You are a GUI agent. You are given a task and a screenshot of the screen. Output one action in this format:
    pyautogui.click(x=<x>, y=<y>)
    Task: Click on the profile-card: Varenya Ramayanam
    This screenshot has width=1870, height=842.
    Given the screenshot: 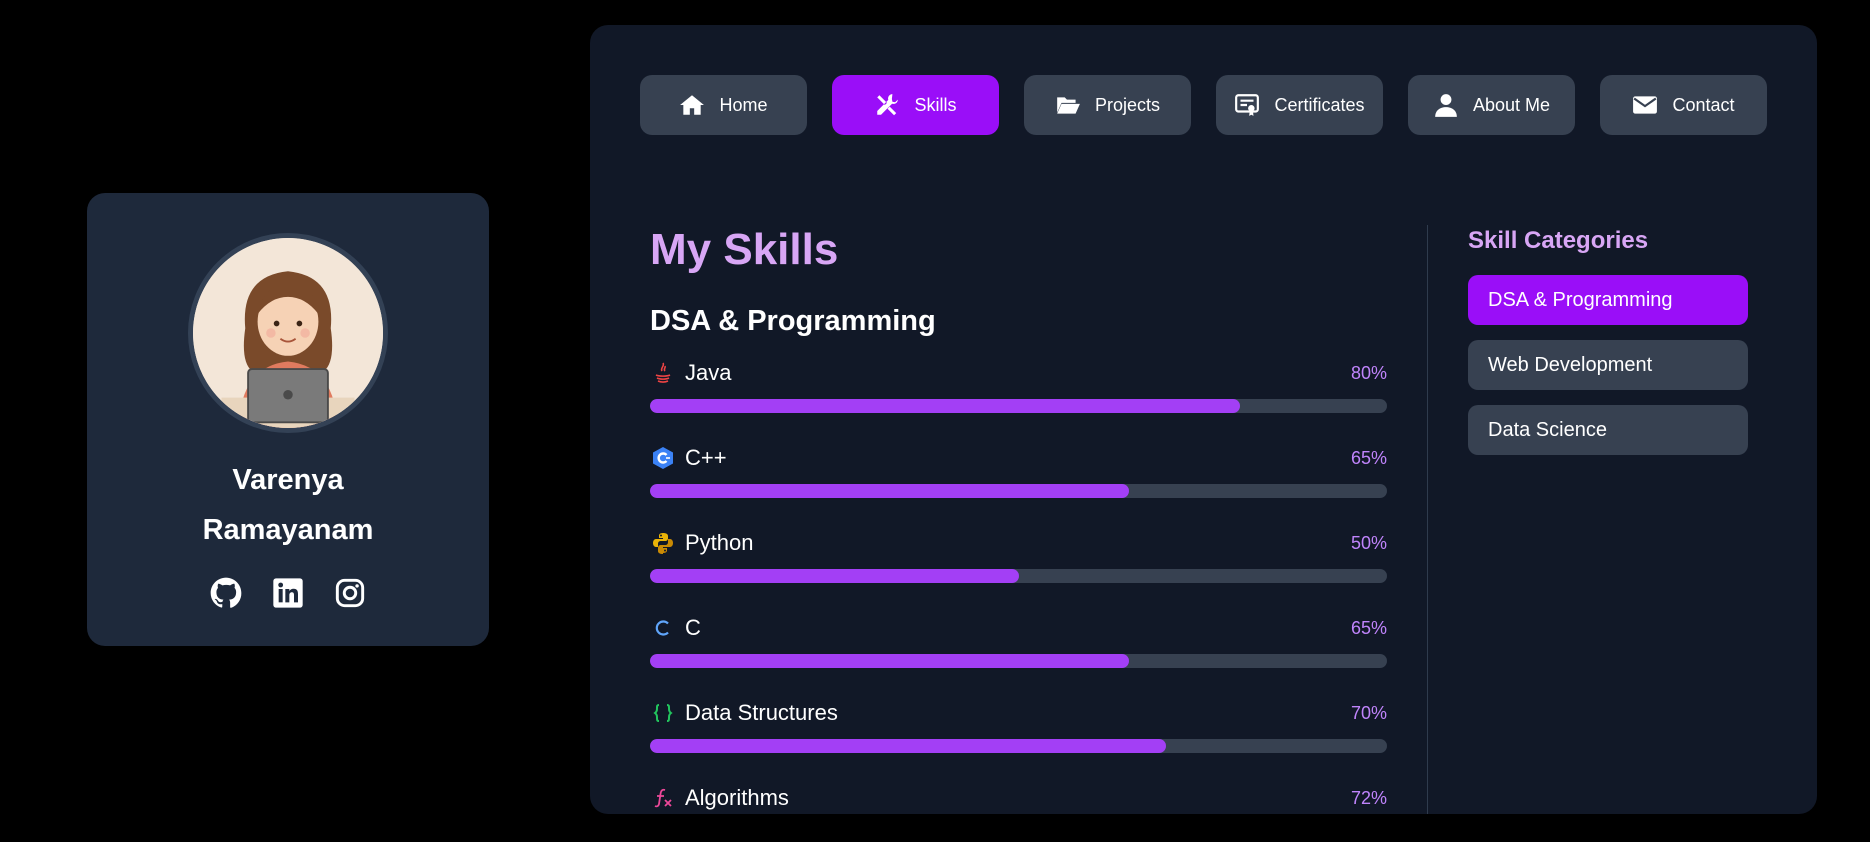 What is the action you would take?
    pyautogui.click(x=288, y=419)
    